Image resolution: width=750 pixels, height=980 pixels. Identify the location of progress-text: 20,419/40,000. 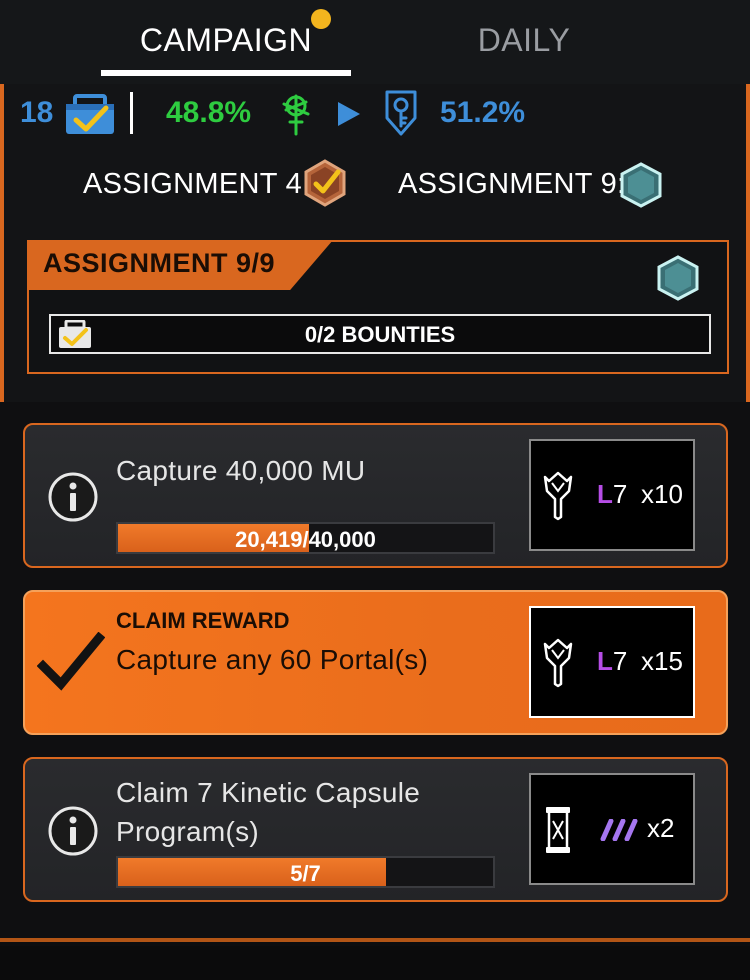
(305, 539).